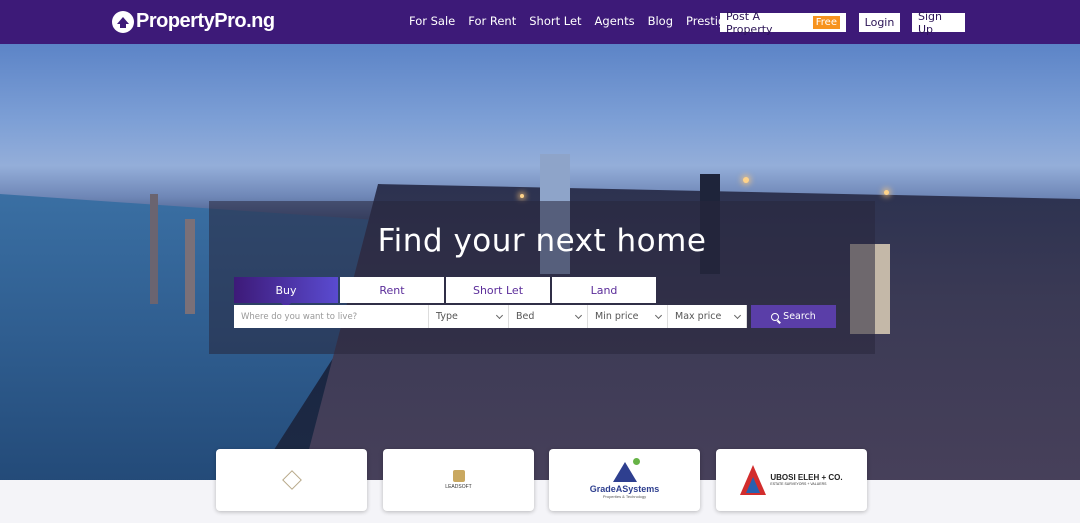 The width and height of the screenshot is (1080, 523). Describe the element at coordinates (492, 21) in the screenshot. I see `nav-link-for-rent: For Rent` at that location.